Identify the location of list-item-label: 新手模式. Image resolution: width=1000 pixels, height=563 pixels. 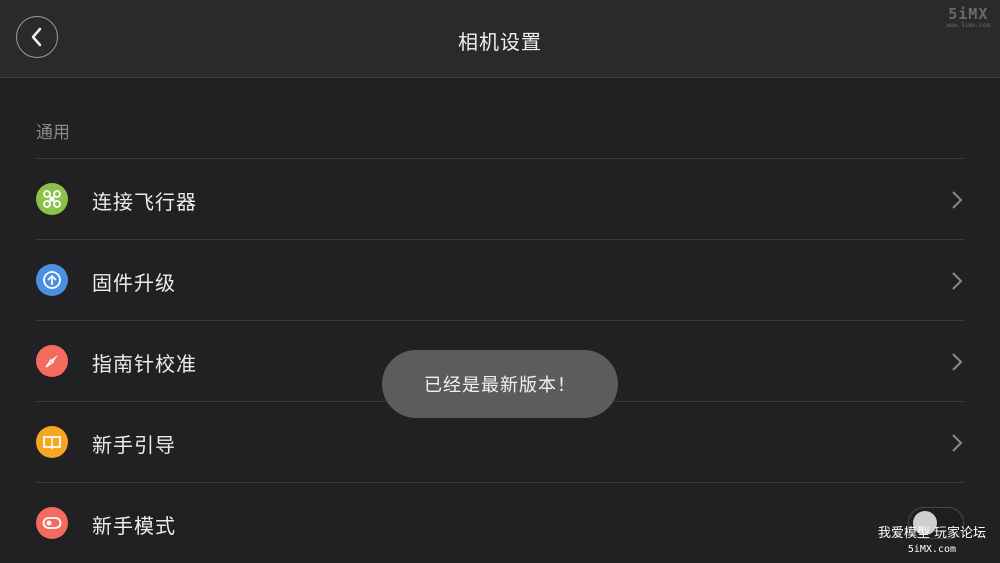
(134, 526).